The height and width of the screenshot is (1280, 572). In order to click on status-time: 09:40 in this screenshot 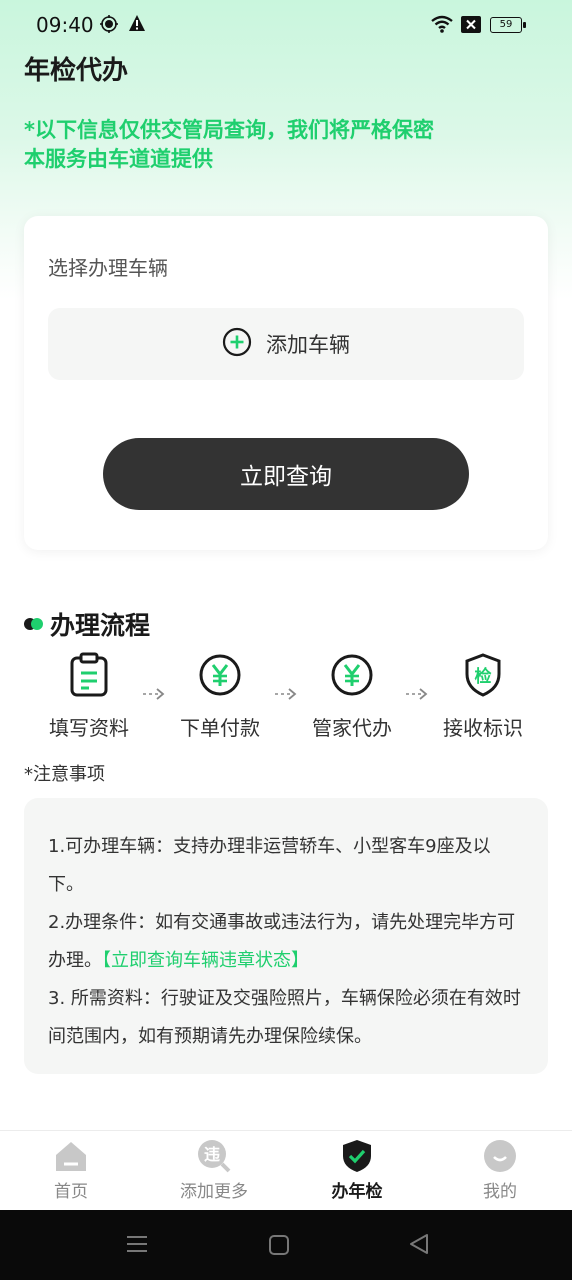, I will do `click(65, 25)`.